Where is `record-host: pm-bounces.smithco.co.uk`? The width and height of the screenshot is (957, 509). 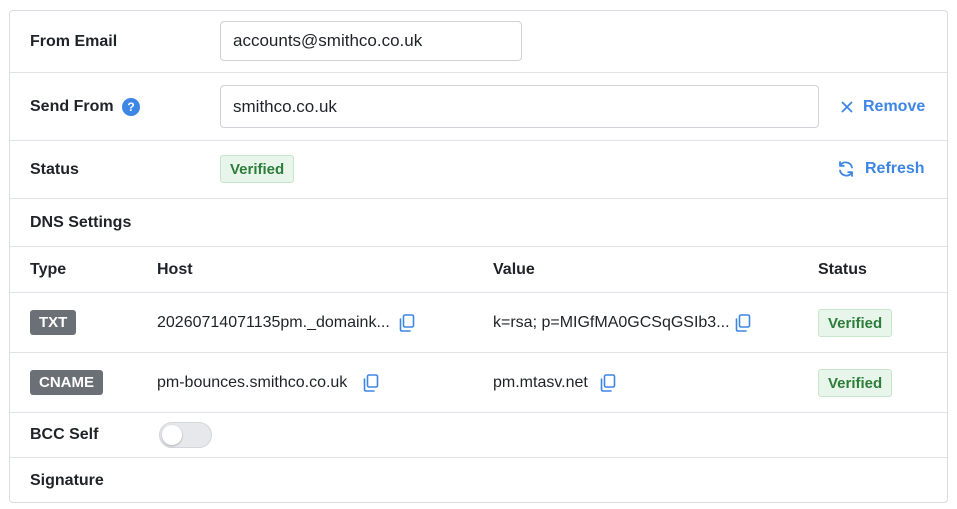 record-host: pm-bounces.smithco.co.uk is located at coordinates (252, 382).